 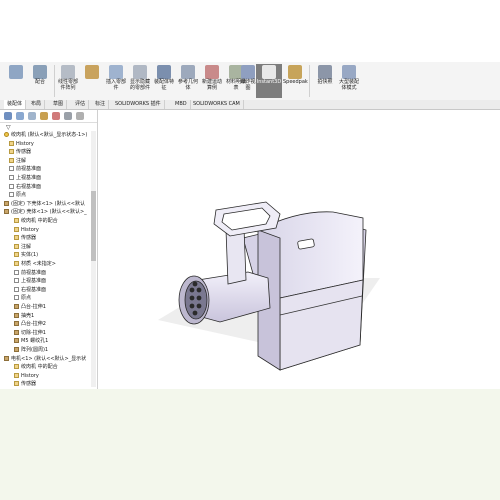 I want to click on more-tabs-icon, so click(x=80, y=116).